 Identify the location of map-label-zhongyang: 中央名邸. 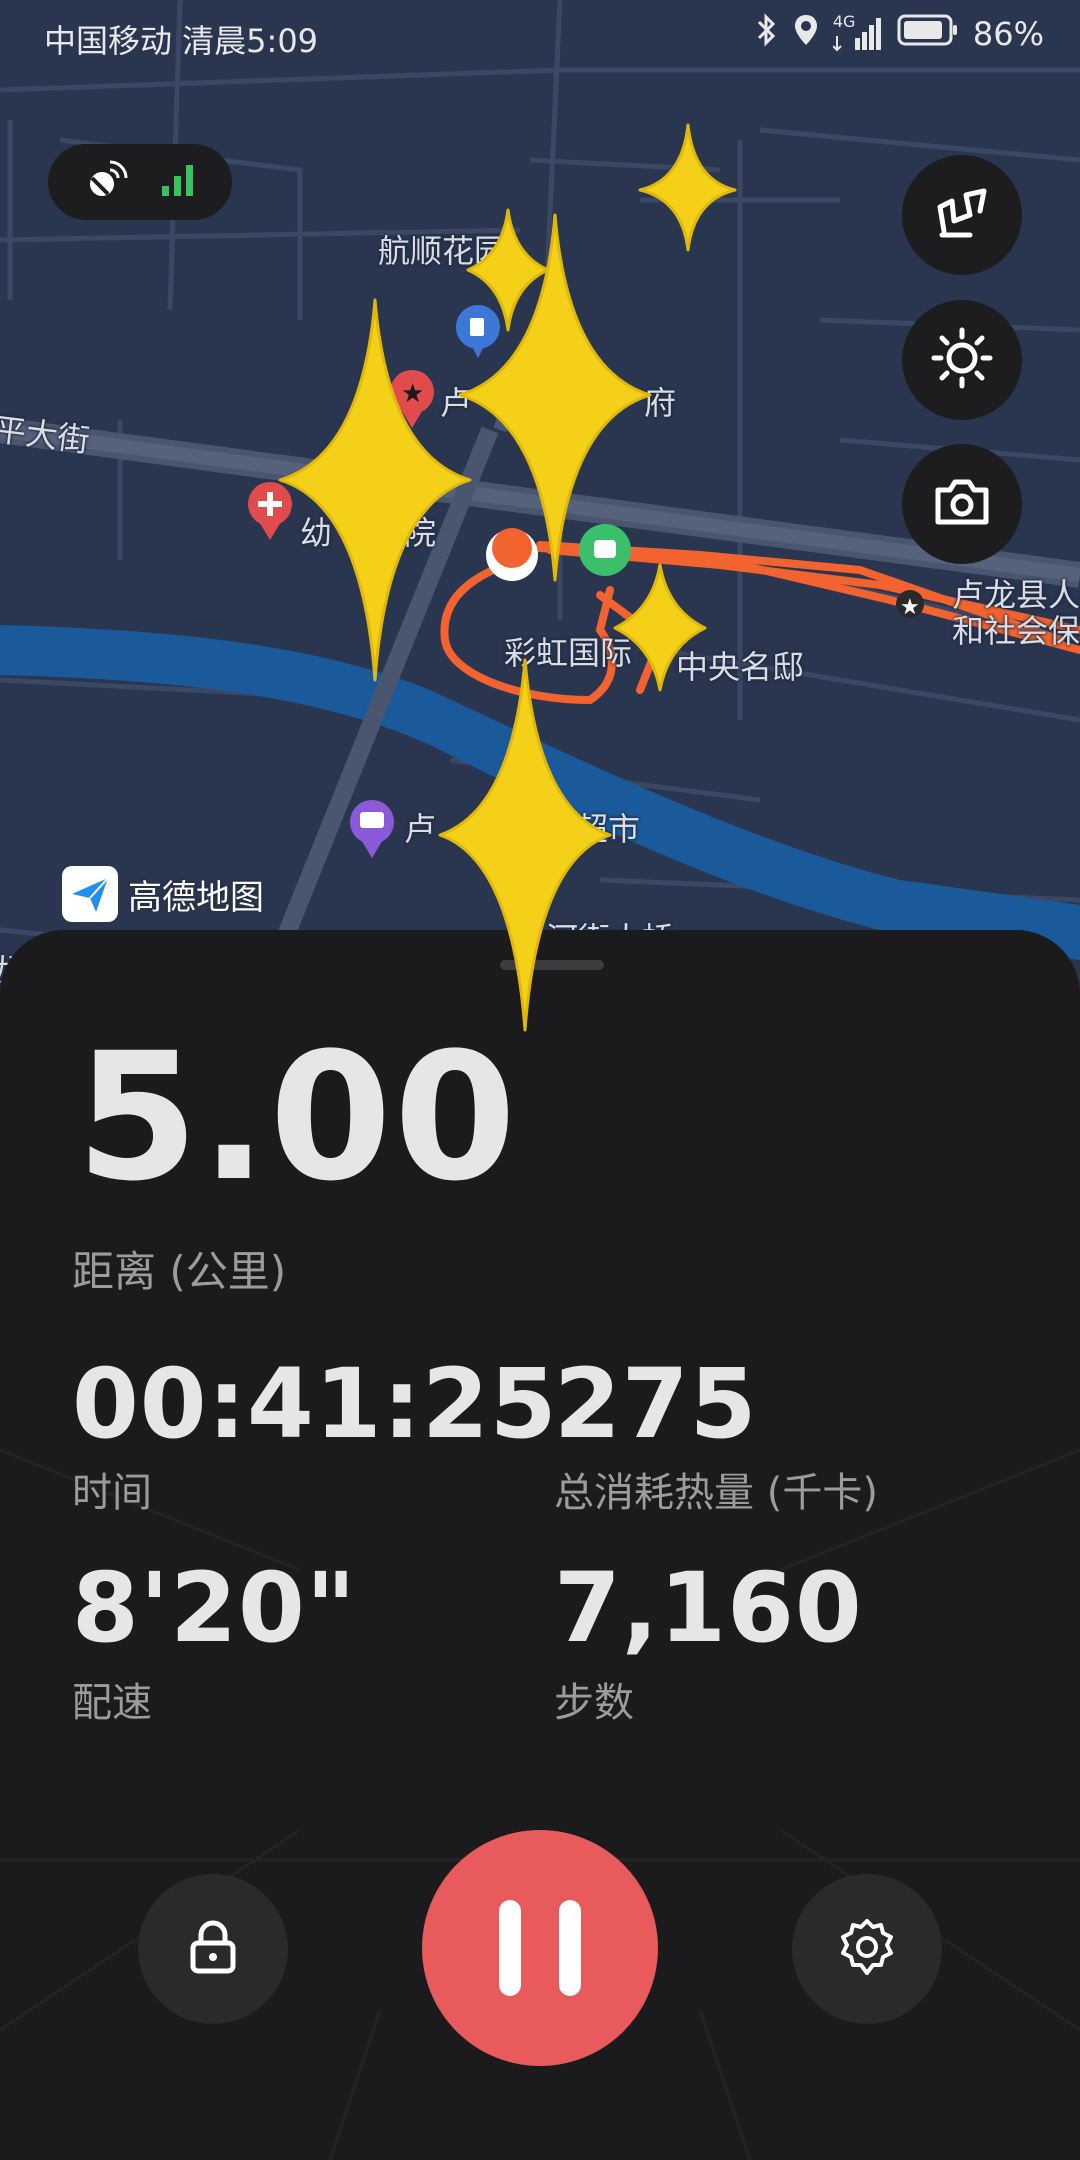
(740, 665).